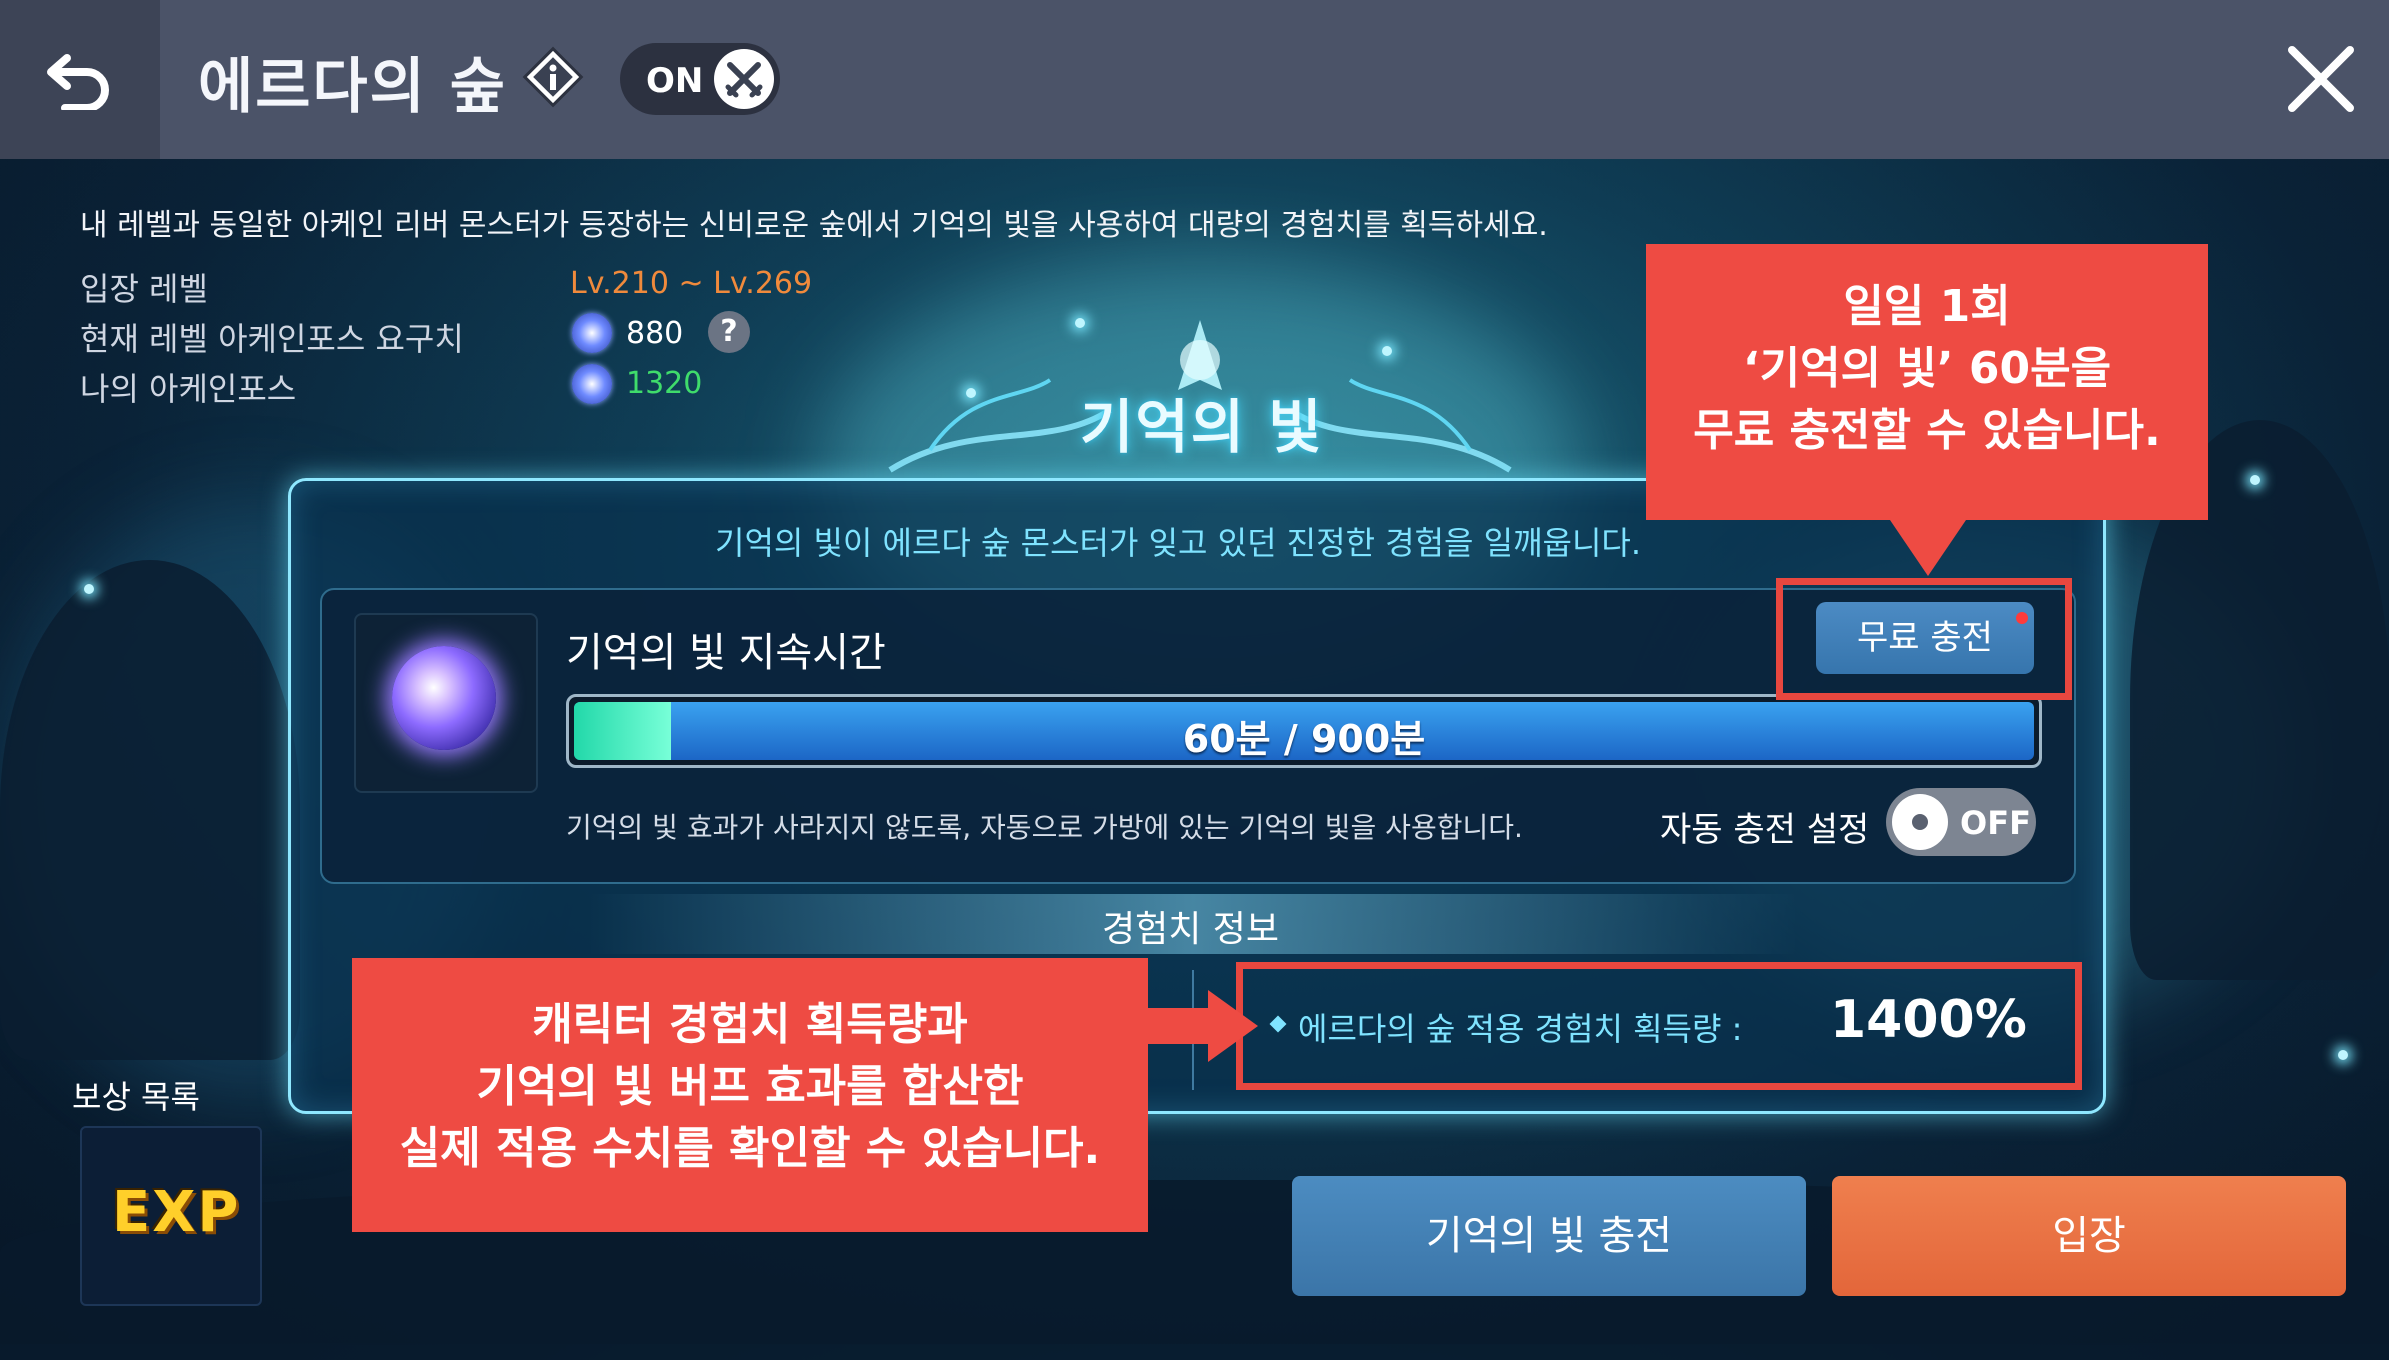 The image size is (2389, 1360). Describe the element at coordinates (655, 333) in the screenshot. I see `arcane-requirement-value: 880` at that location.